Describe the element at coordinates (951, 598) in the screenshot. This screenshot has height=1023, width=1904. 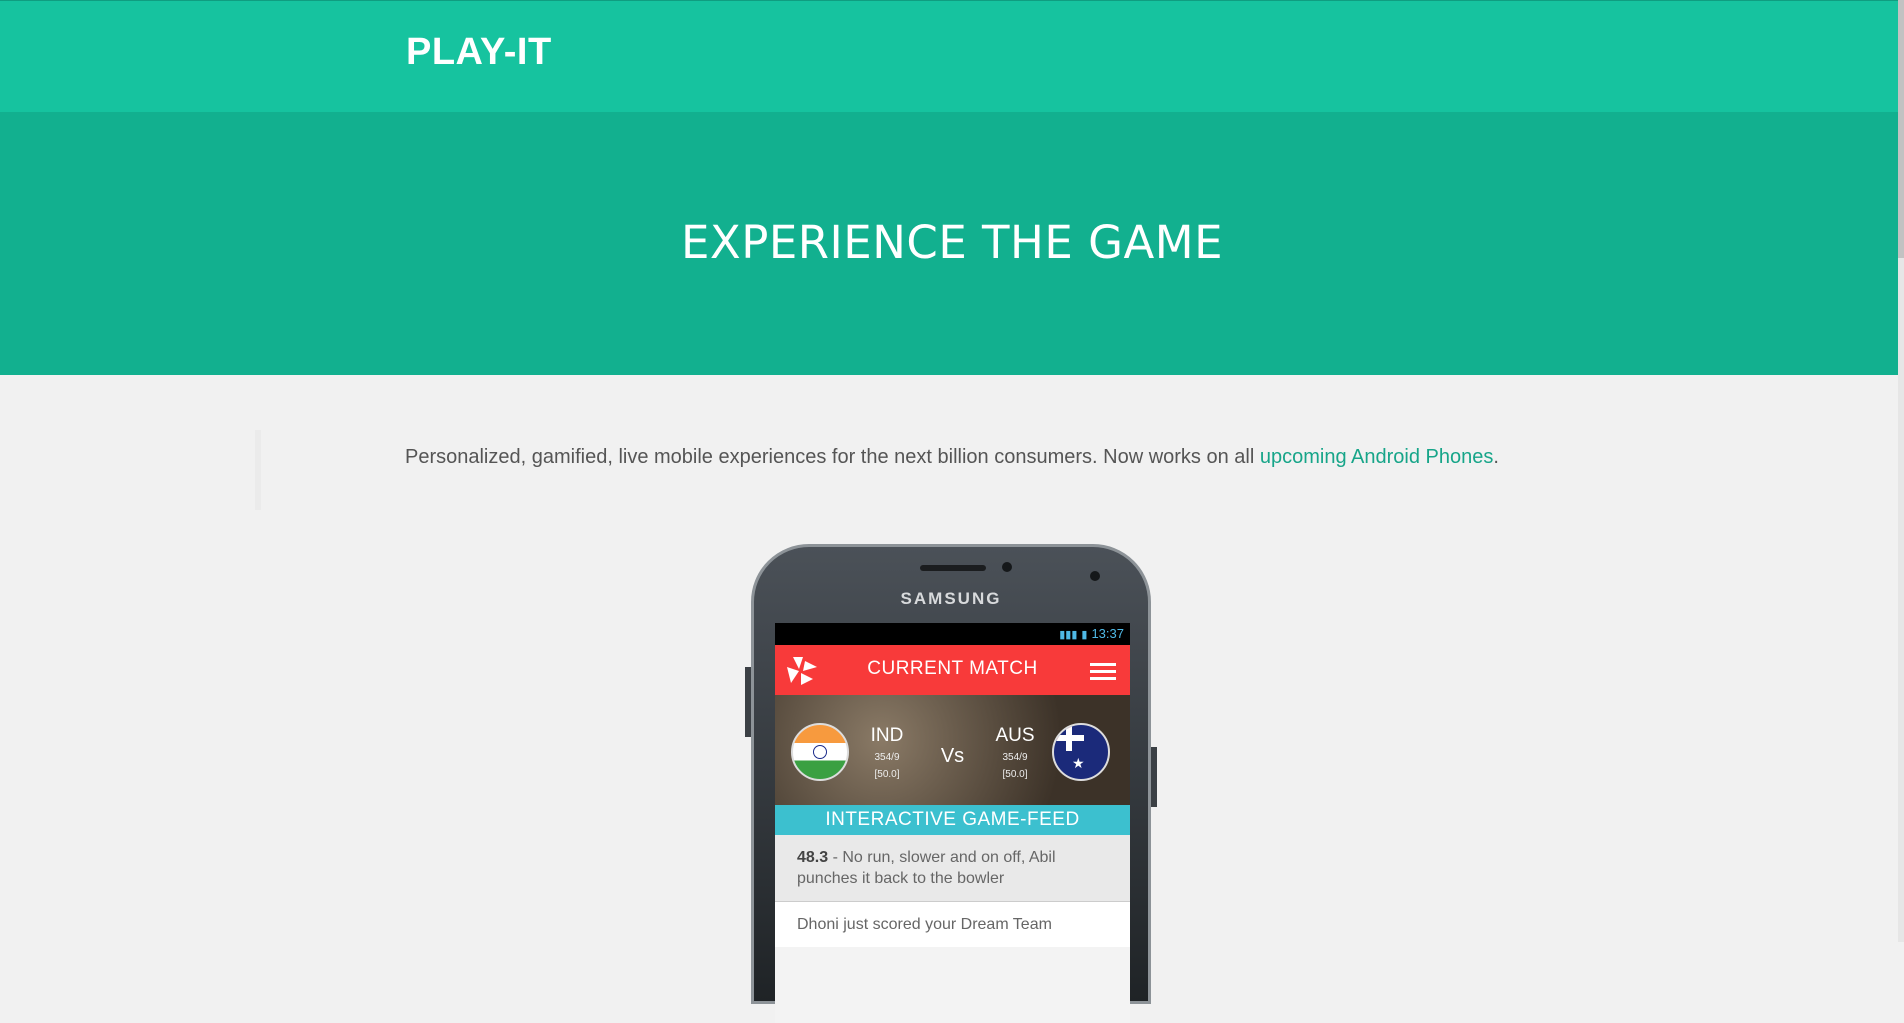
I see `phone-brand-label: SAMSUNG` at that location.